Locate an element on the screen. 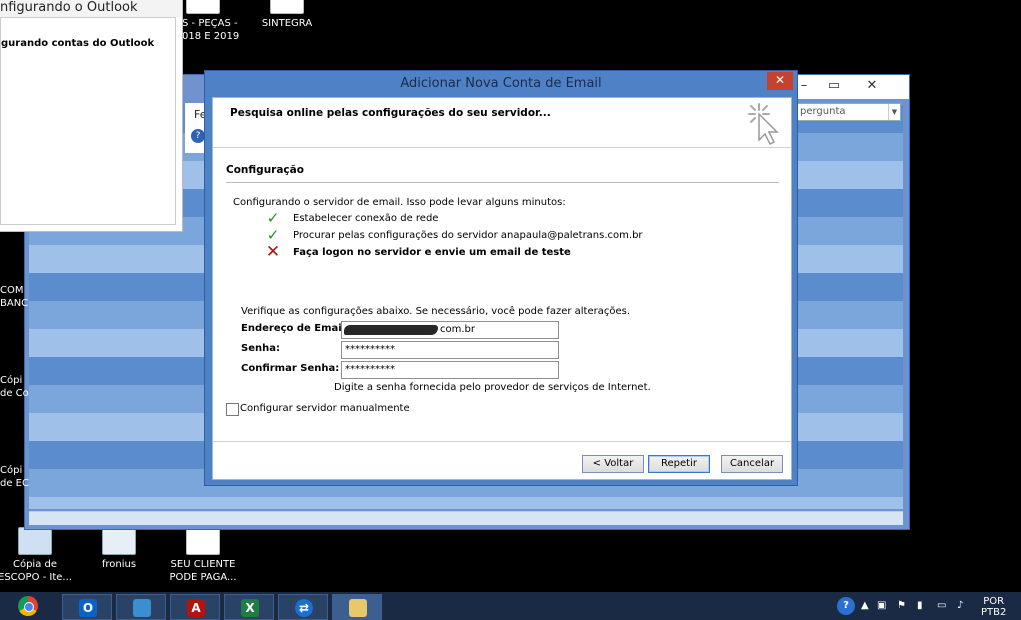 Image resolution: width=1021 pixels, height=620 pixels. flag-icon: ⚑ is located at coordinates (901, 605).